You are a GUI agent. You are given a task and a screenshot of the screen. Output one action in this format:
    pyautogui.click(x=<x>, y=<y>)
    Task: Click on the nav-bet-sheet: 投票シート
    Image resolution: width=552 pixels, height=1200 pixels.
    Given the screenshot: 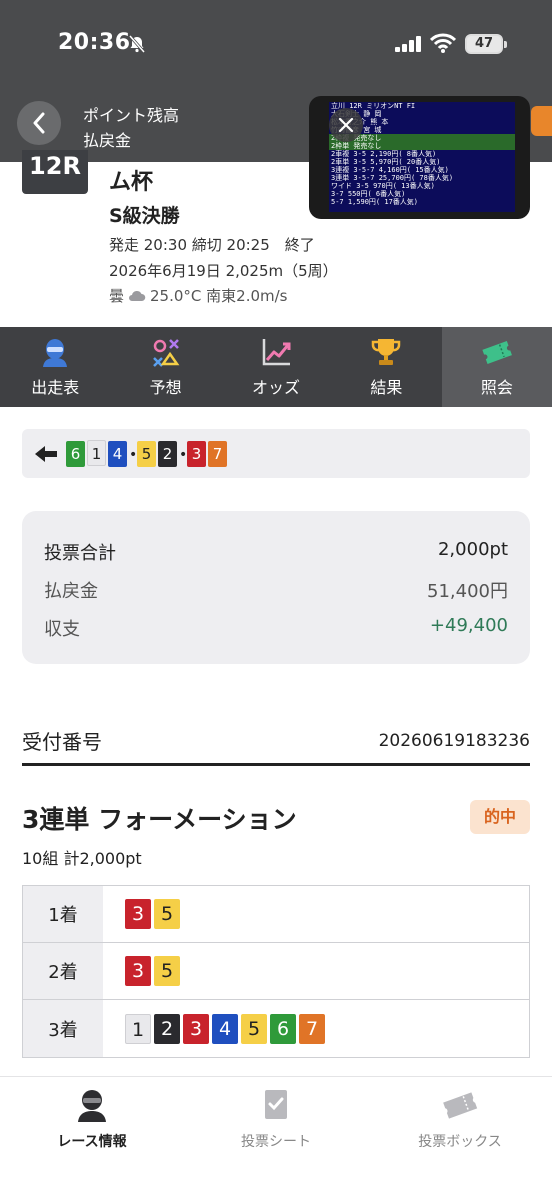 What is the action you would take?
    pyautogui.click(x=276, y=1138)
    